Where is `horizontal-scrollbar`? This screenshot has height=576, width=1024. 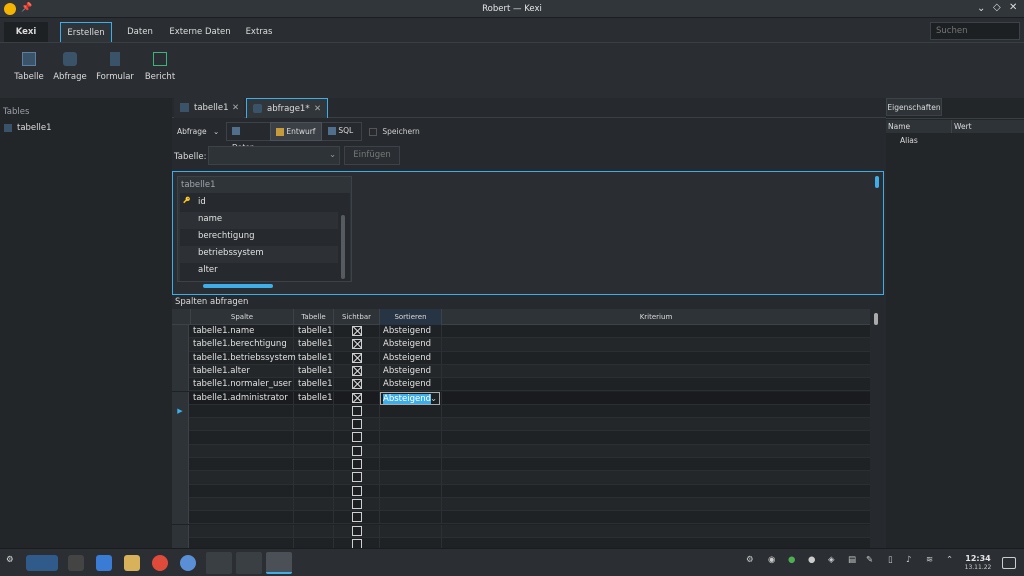
horizontal-scrollbar is located at coordinates (238, 286).